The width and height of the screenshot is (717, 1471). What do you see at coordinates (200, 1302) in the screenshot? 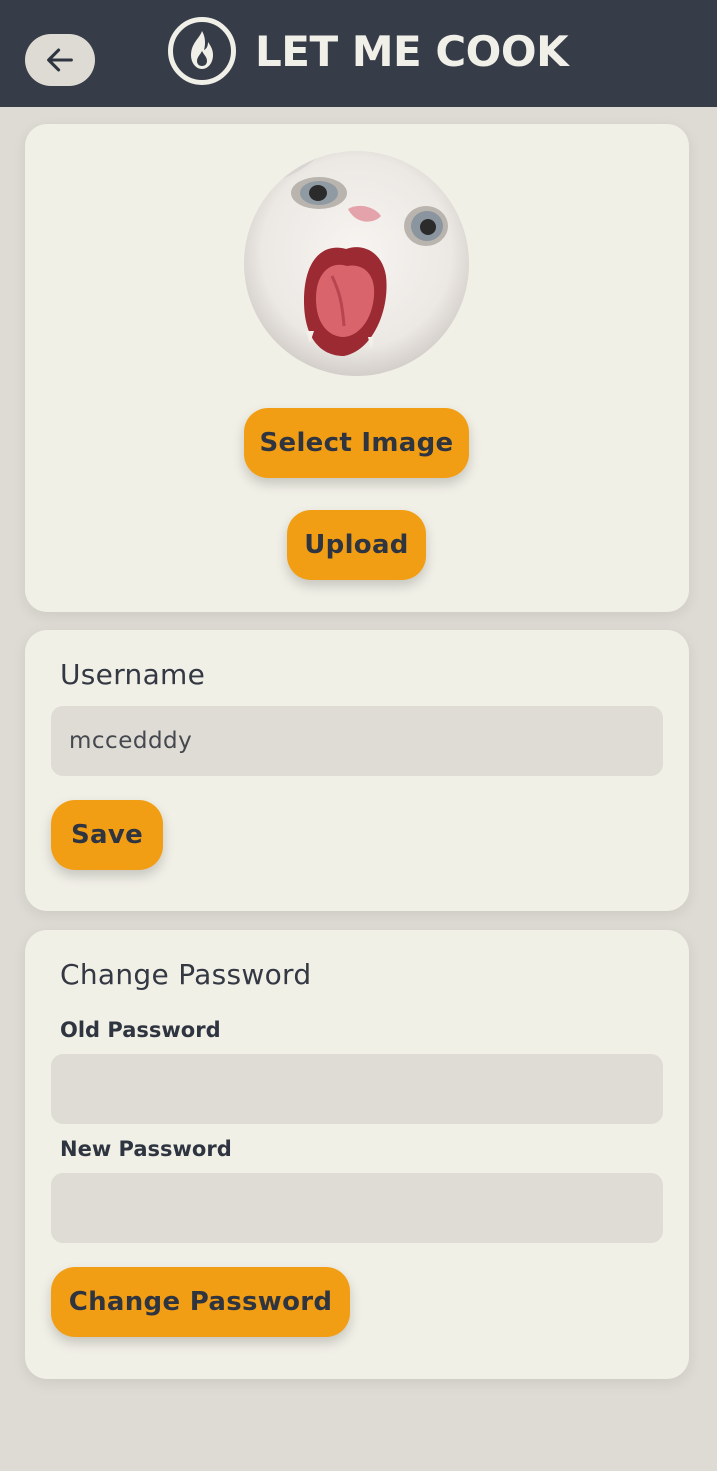
I see `change-password-button: Change Password` at bounding box center [200, 1302].